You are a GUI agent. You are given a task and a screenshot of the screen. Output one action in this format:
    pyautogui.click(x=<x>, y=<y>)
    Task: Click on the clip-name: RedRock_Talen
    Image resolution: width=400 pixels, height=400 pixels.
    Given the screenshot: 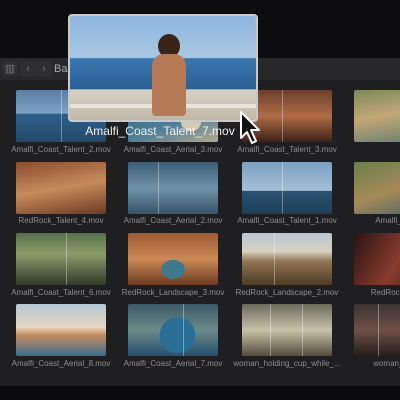 What is the action you would take?
    pyautogui.click(x=385, y=292)
    